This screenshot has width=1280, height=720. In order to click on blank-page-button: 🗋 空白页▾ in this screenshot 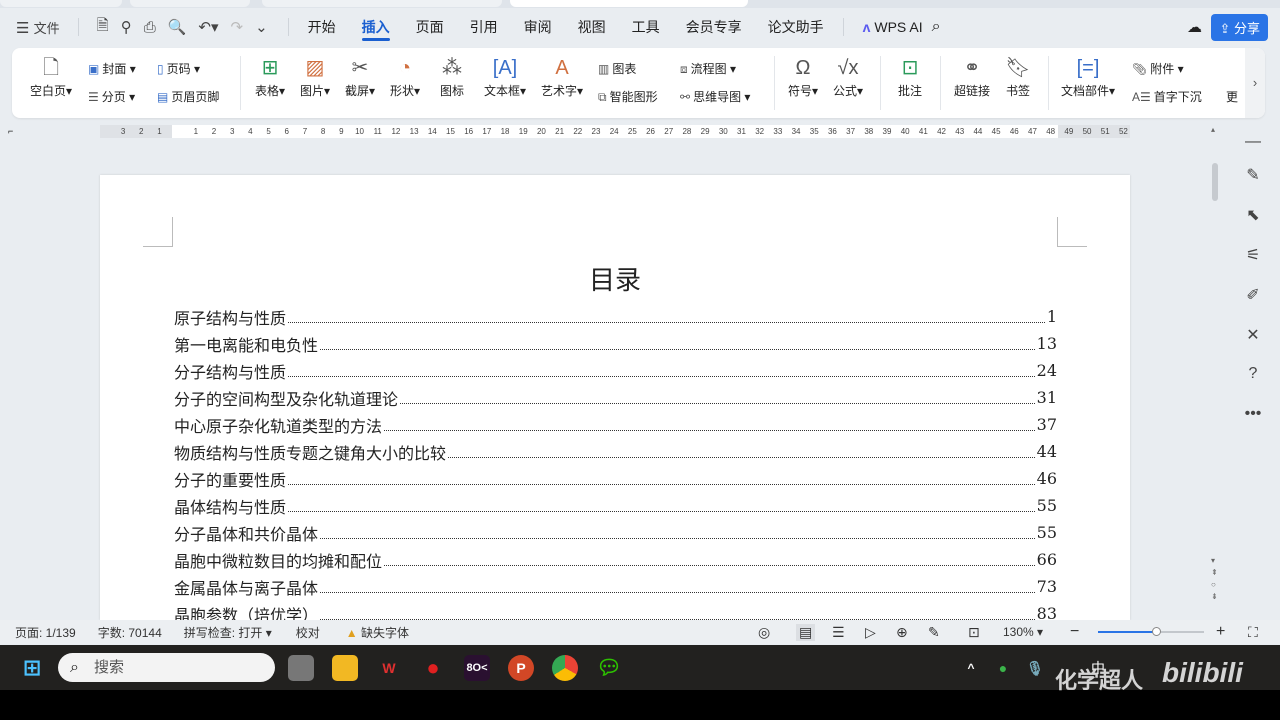, I will do `click(51, 76)`.